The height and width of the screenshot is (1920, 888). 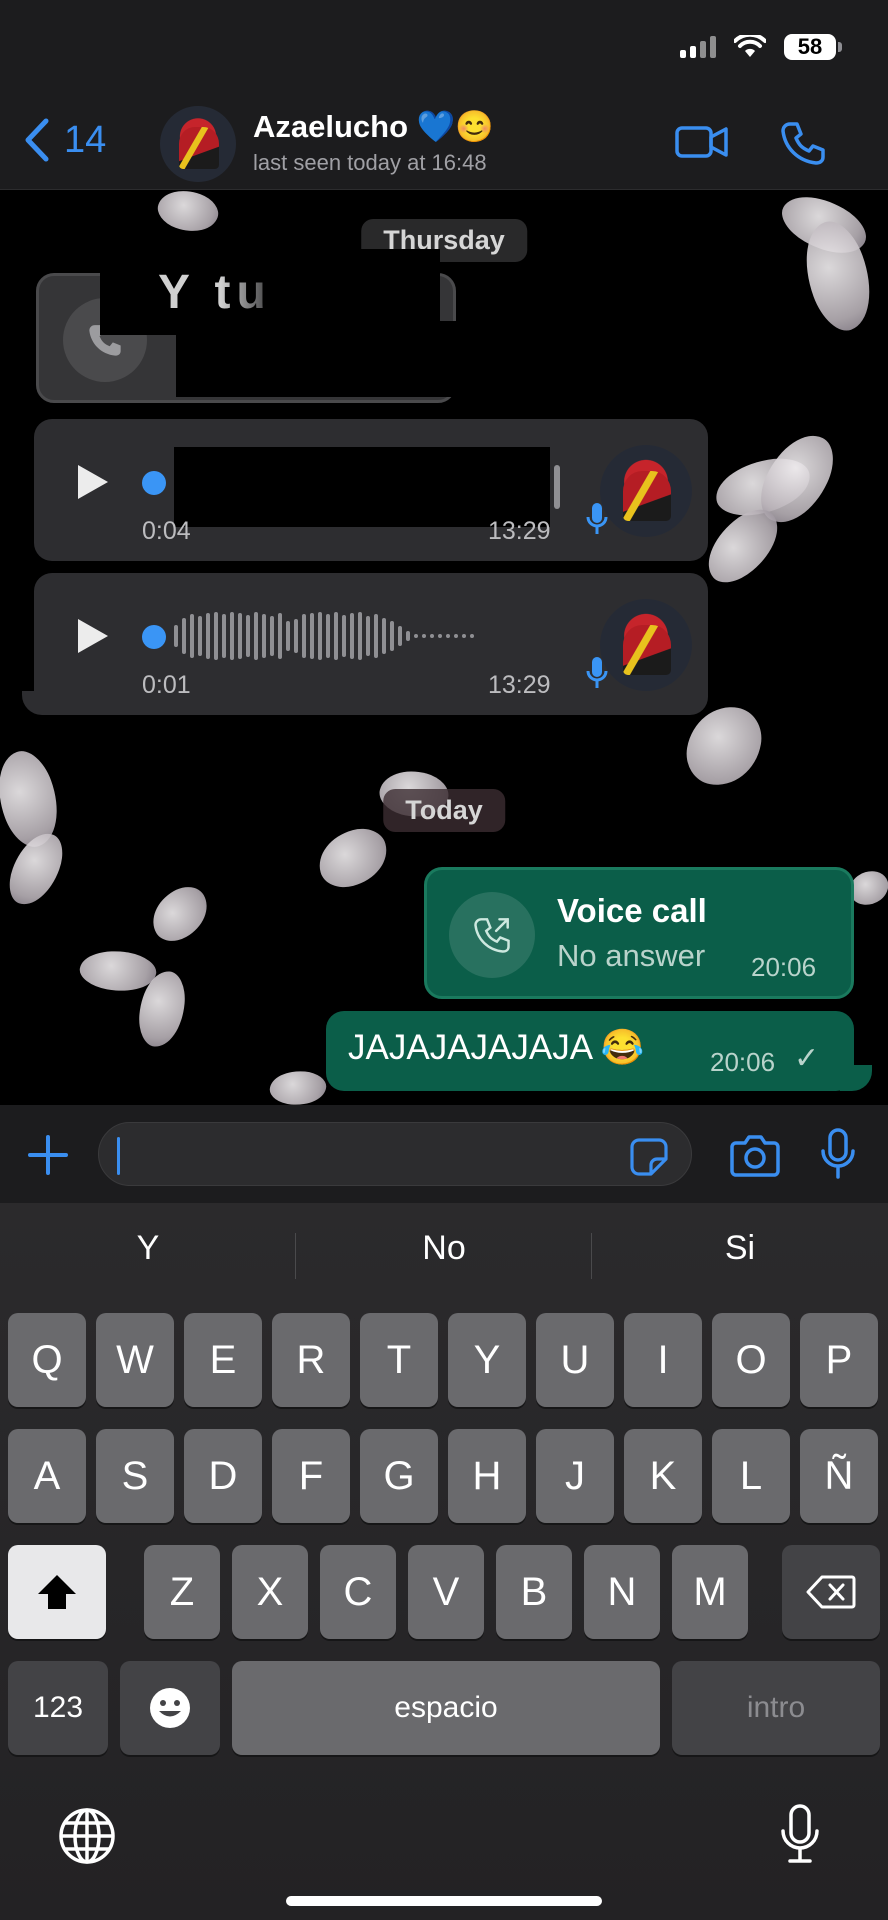 I want to click on space-key: espacio, so click(x=446, y=1708).